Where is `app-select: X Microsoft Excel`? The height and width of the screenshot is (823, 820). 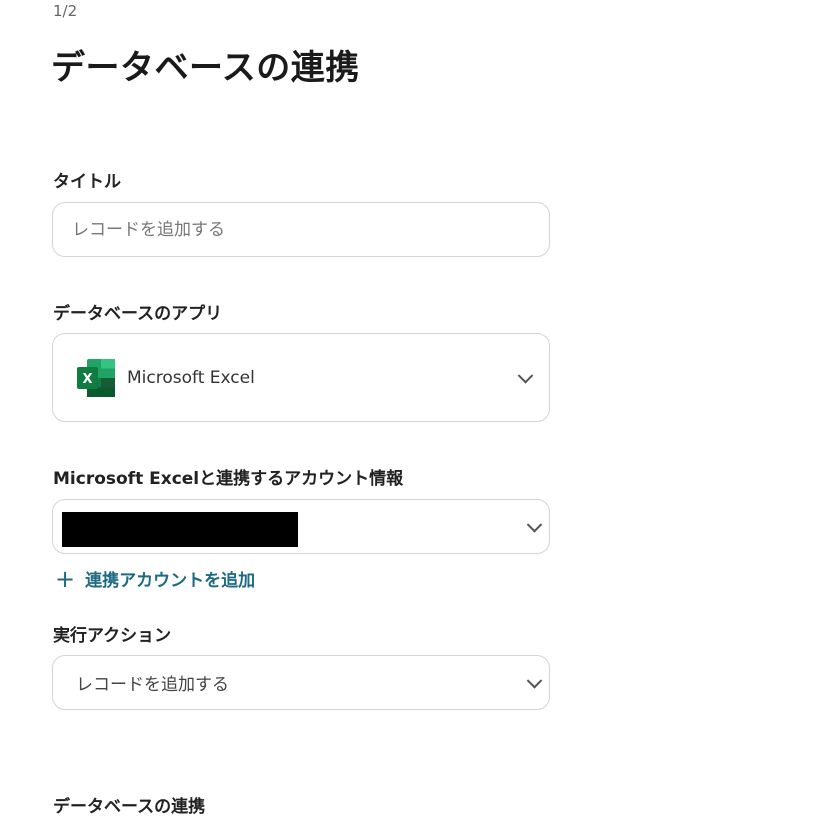
app-select: X Microsoft Excel is located at coordinates (301, 377).